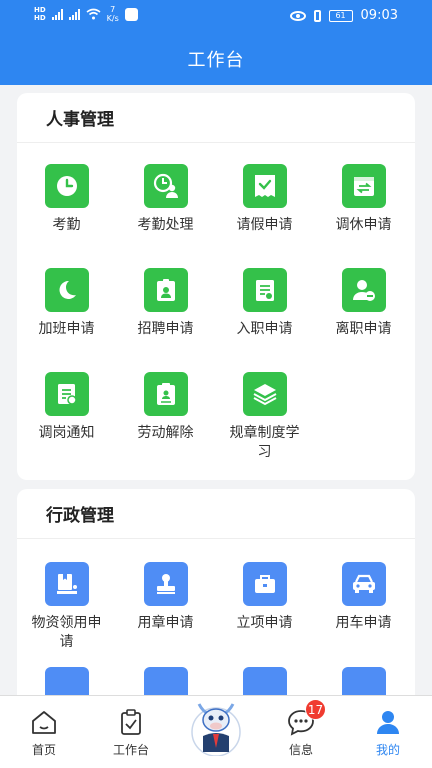  I want to click on briefcase-icon, so click(264, 584).